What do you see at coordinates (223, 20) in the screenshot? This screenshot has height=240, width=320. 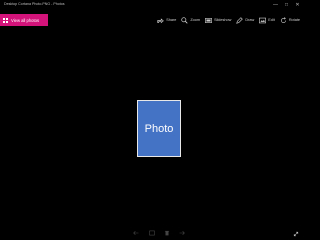 I see `slideshow-label: Slideshow` at bounding box center [223, 20].